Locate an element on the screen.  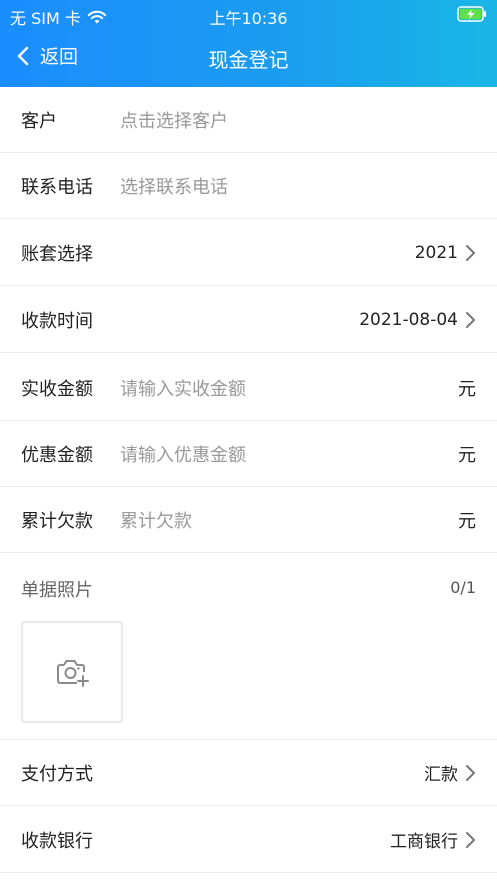
total-debt-row: 累计欠款 累计欠款 元 is located at coordinates (248, 520).